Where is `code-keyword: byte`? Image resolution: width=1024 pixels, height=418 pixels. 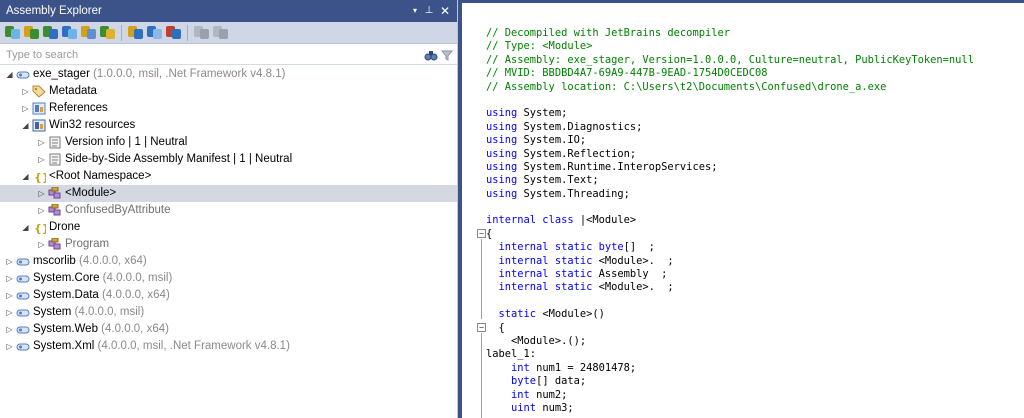
code-keyword: byte is located at coordinates (611, 247).